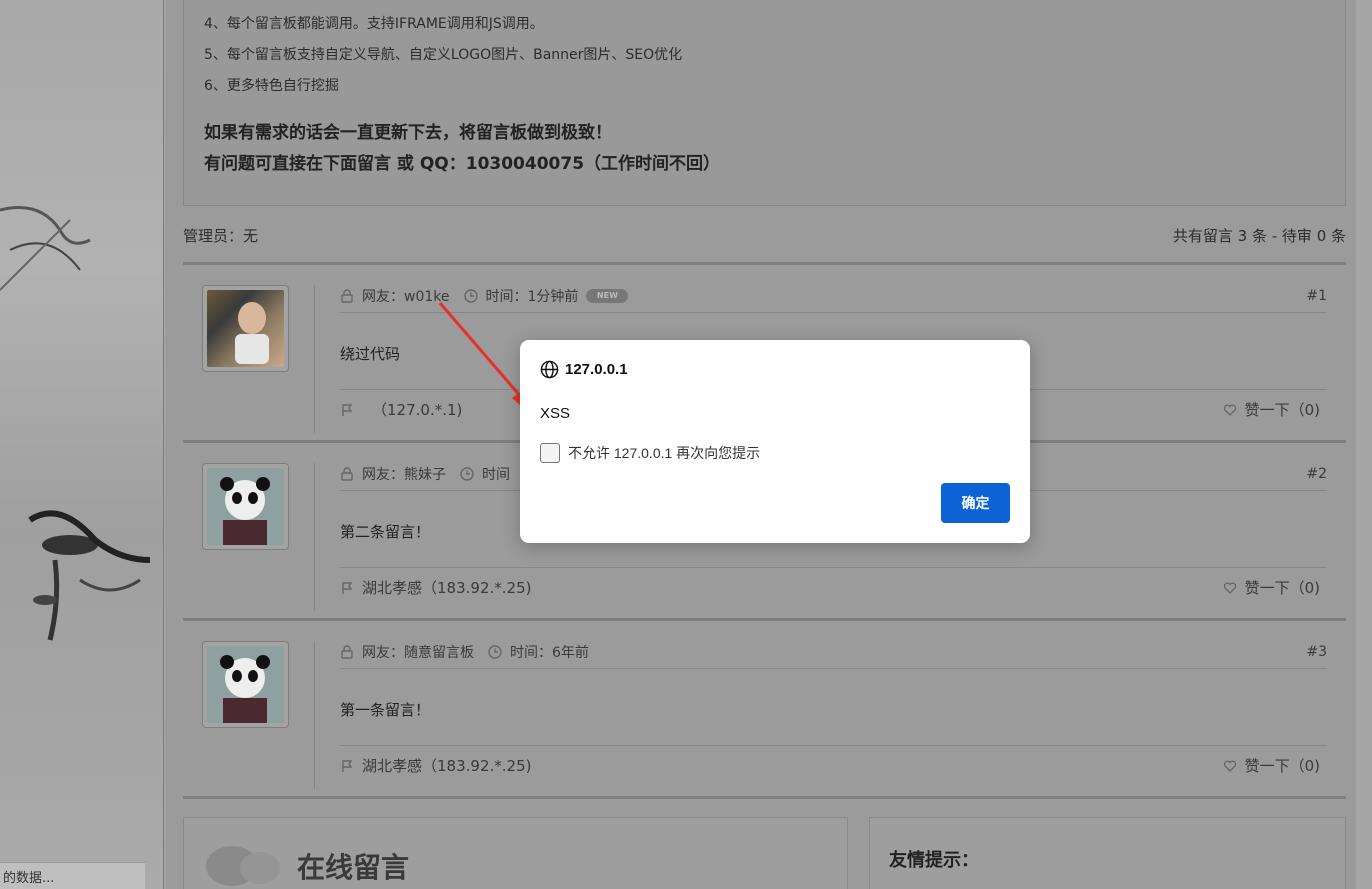 This screenshot has width=1372, height=889. What do you see at coordinates (664, 453) in the screenshot?
I see `suppress-dialogs-label: 不允许 127.0.0.1 再次向您提示` at bounding box center [664, 453].